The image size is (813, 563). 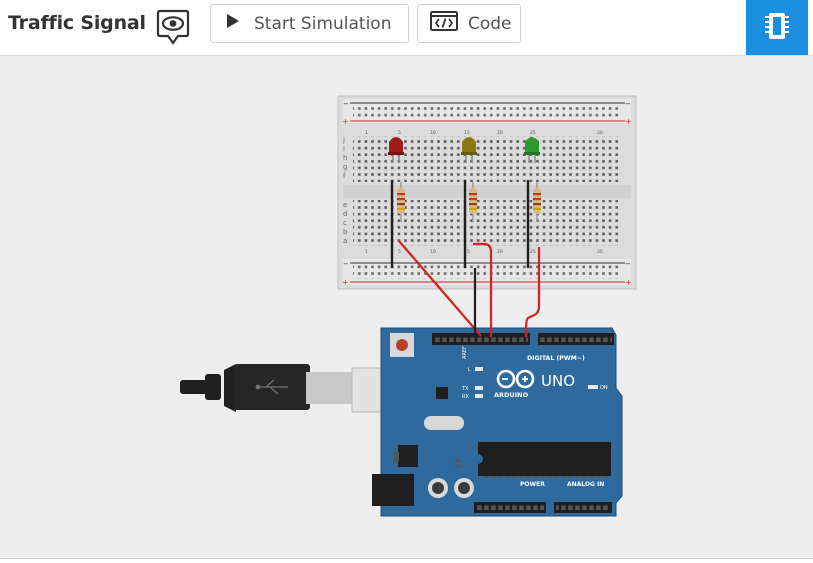 What do you see at coordinates (465, 397) in the screenshot?
I see `rx-label: RX` at bounding box center [465, 397].